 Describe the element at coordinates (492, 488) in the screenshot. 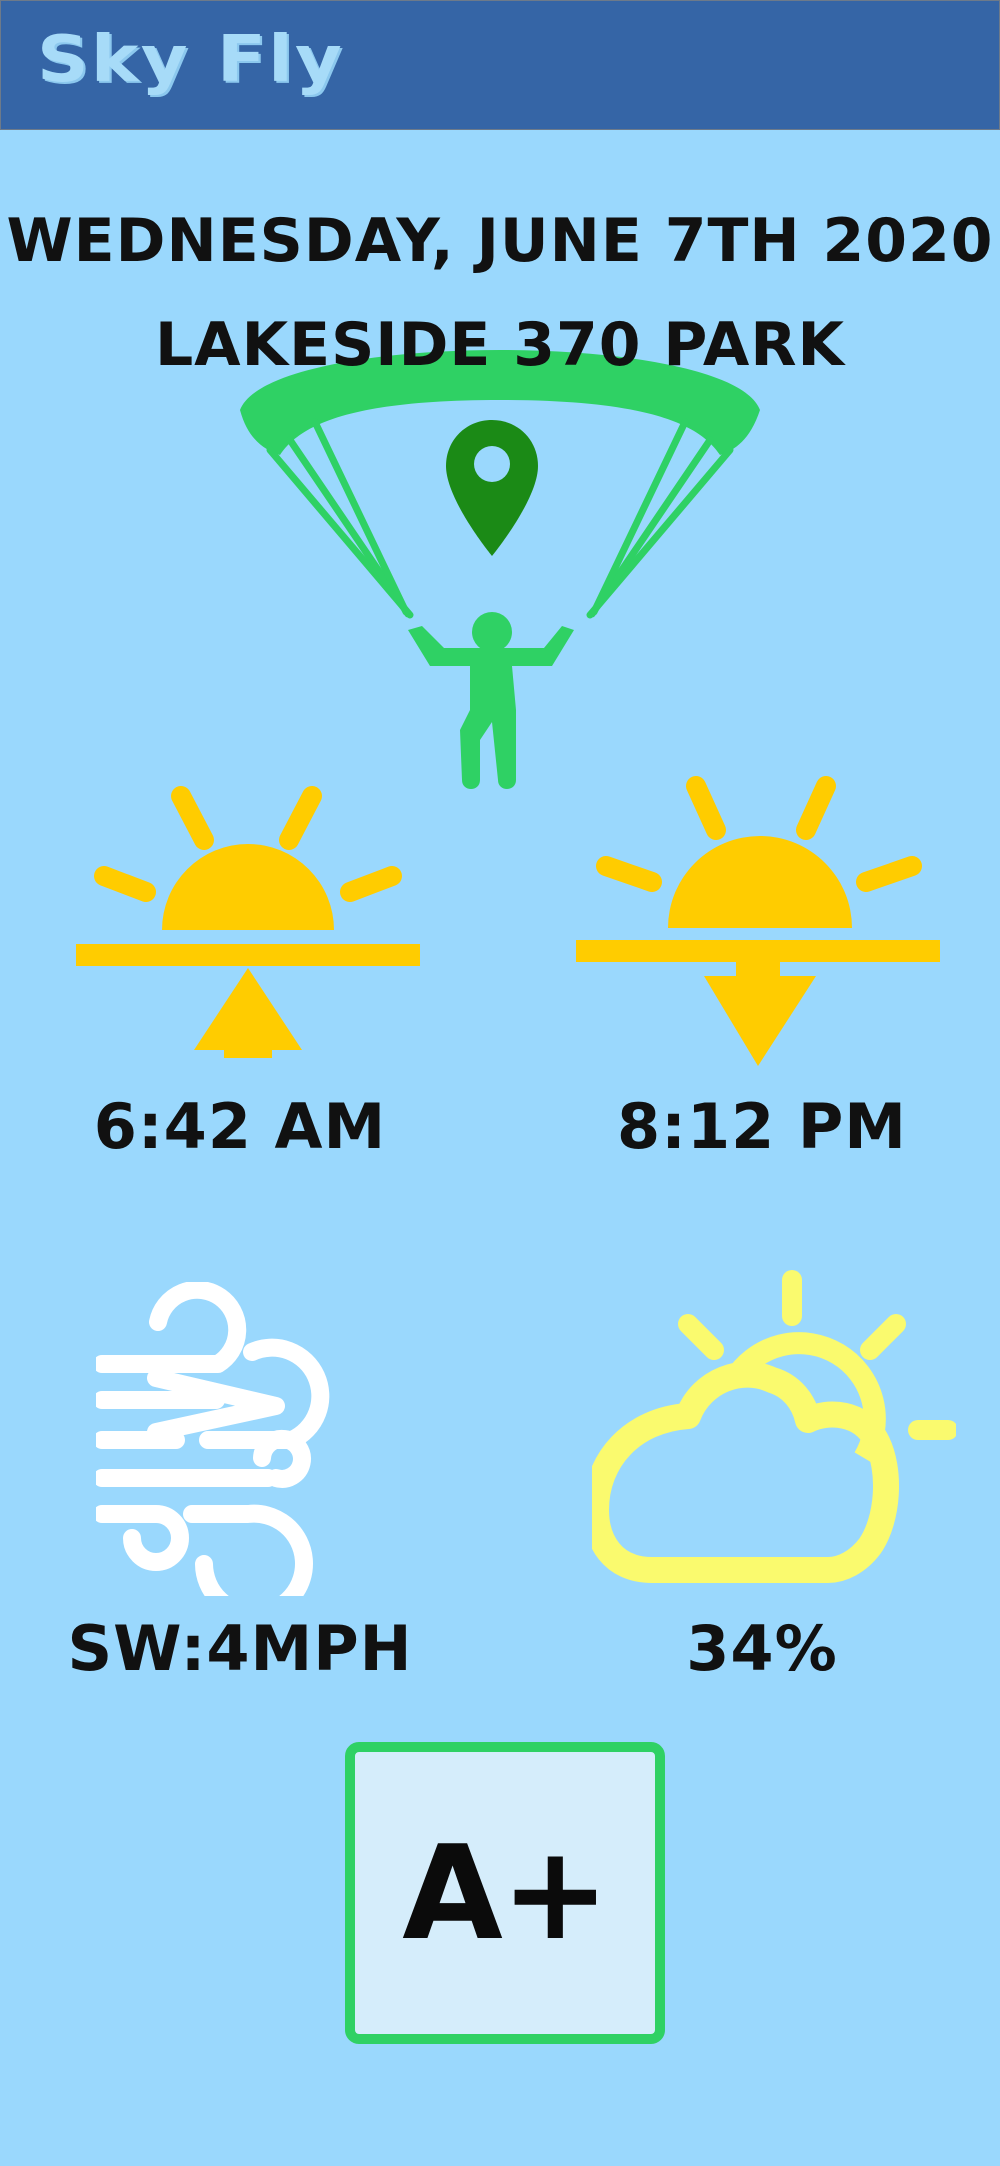

I see `location-pin-icon` at that location.